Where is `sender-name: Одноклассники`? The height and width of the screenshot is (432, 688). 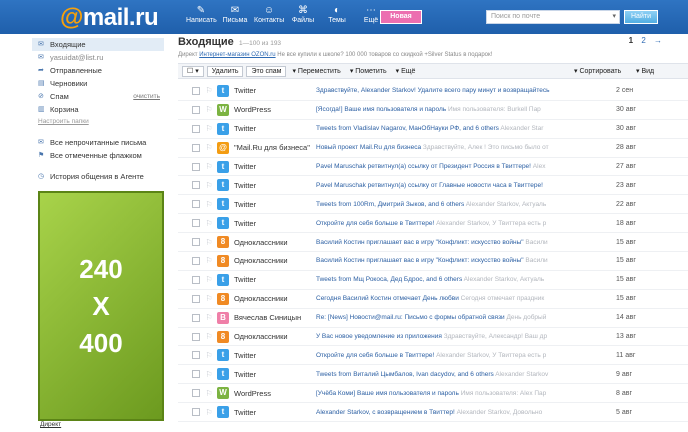 sender-name: Одноклассники is located at coordinates (261, 242).